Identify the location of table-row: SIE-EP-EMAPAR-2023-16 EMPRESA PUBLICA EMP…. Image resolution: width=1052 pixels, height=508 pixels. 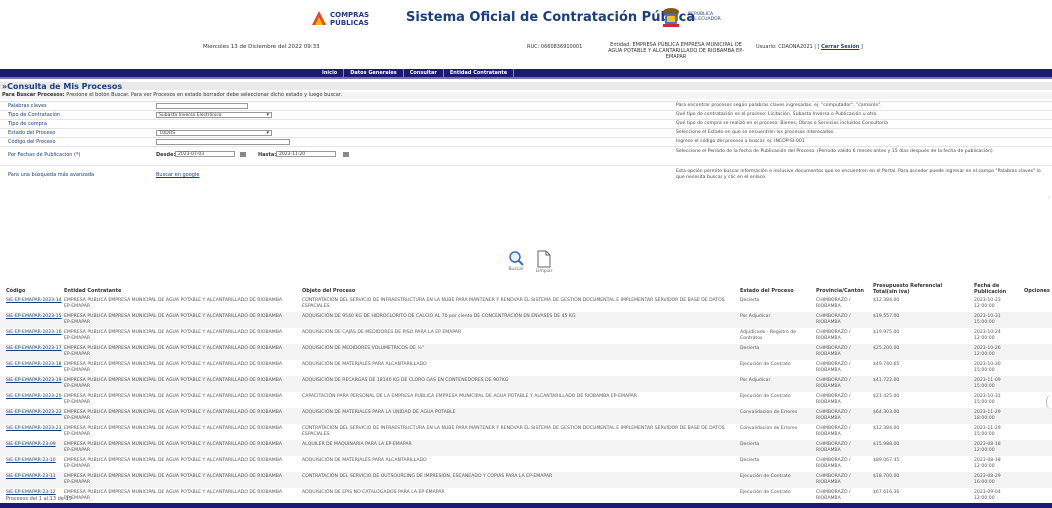
(526, 336).